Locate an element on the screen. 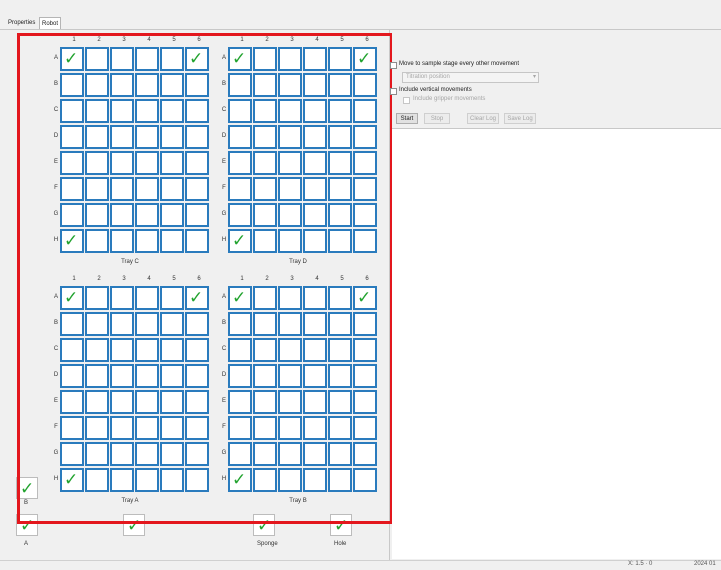 The width and height of the screenshot is (721, 570). stop-button: Stop is located at coordinates (437, 118).